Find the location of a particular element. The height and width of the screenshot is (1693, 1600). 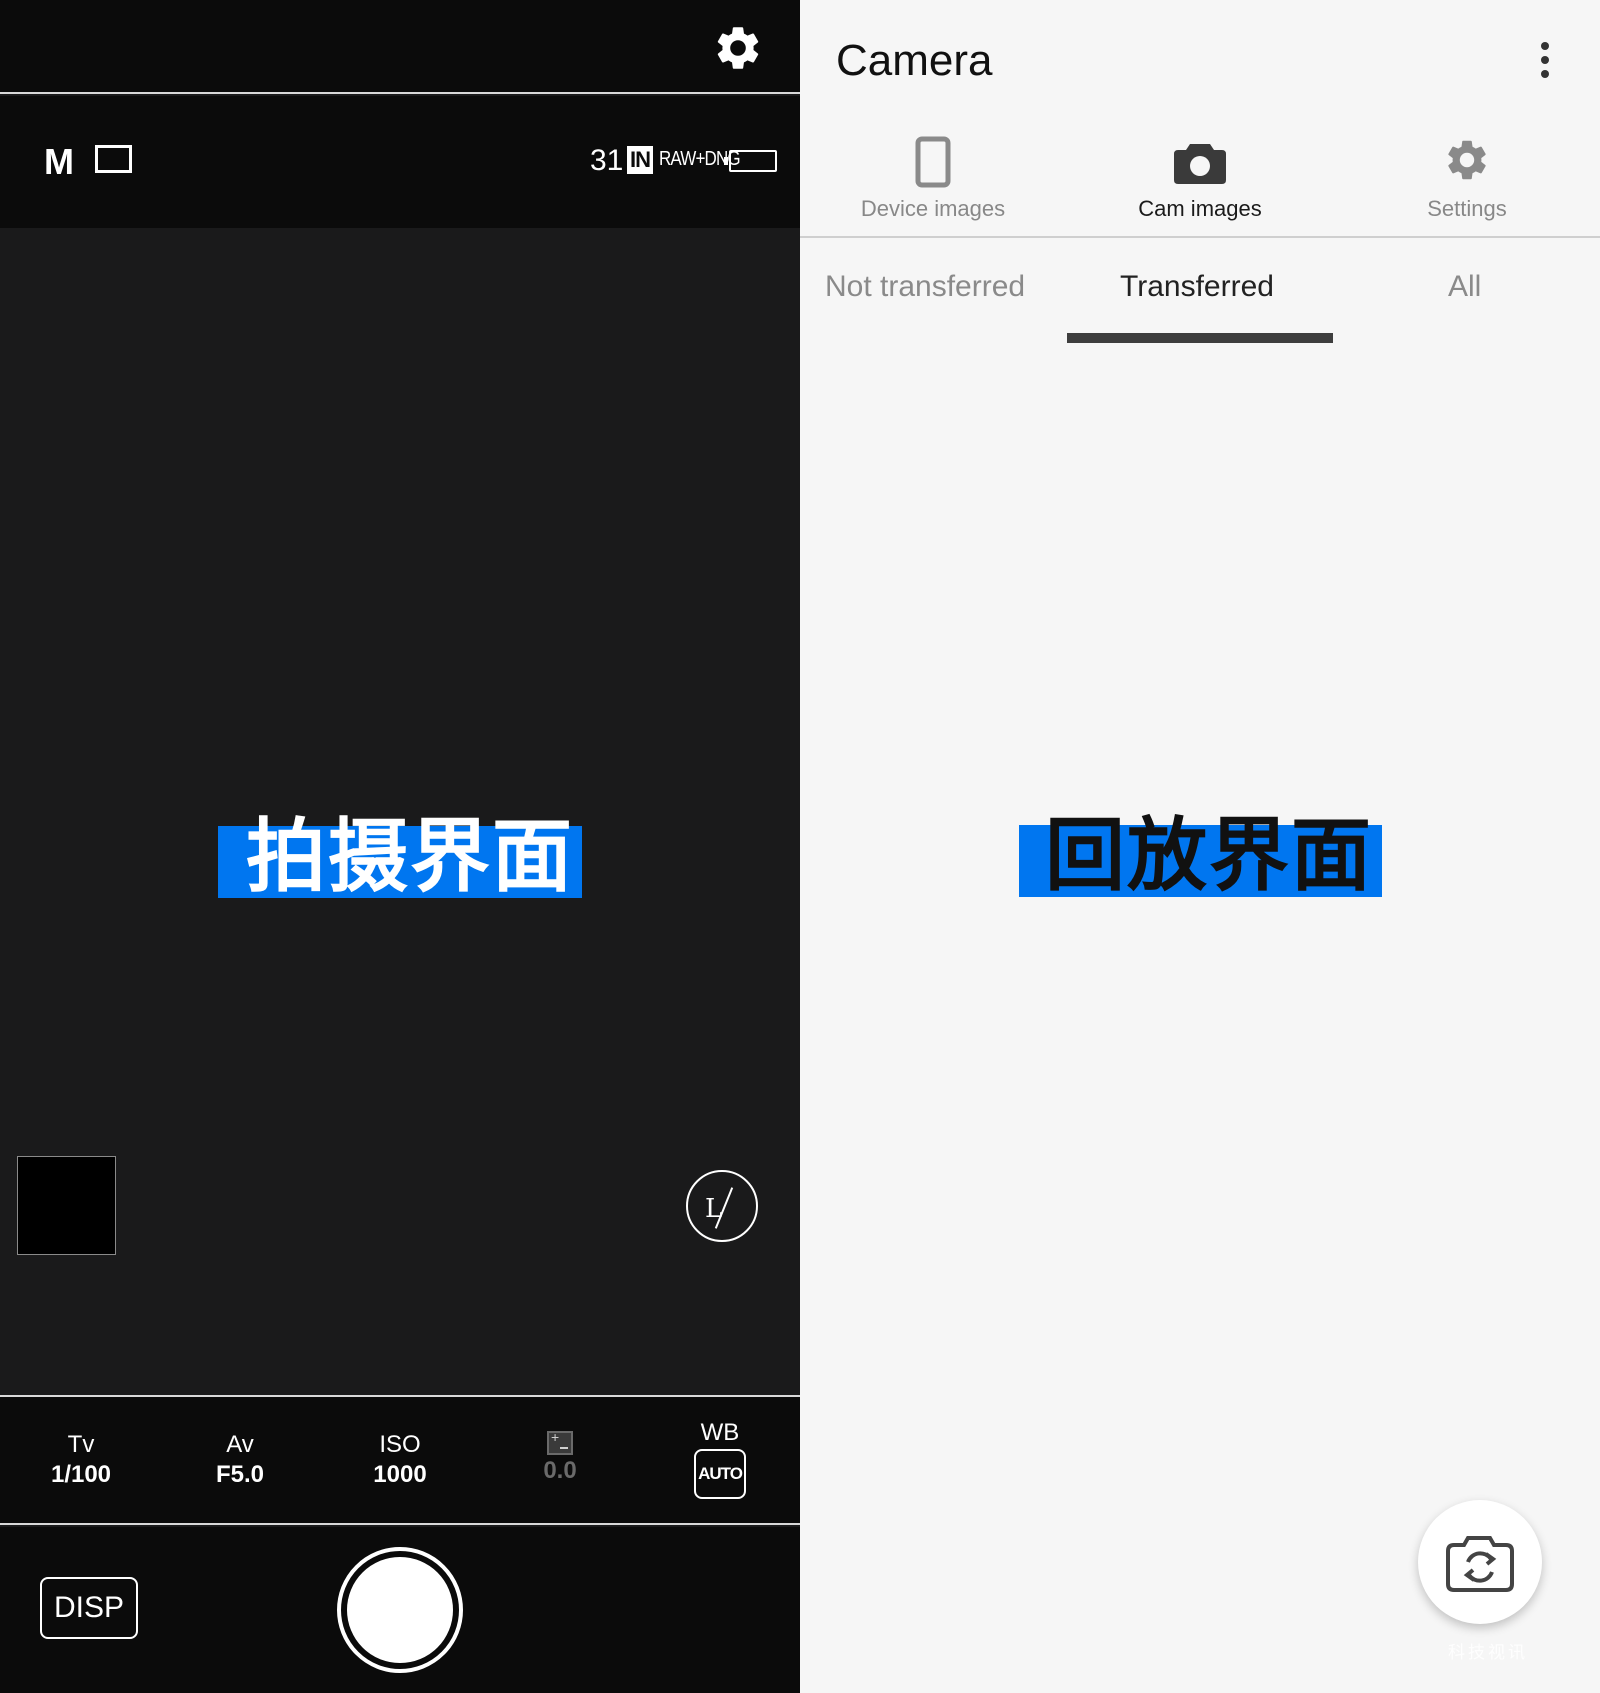

watermark-text: 科技视讯 is located at coordinates (1488, 1652).